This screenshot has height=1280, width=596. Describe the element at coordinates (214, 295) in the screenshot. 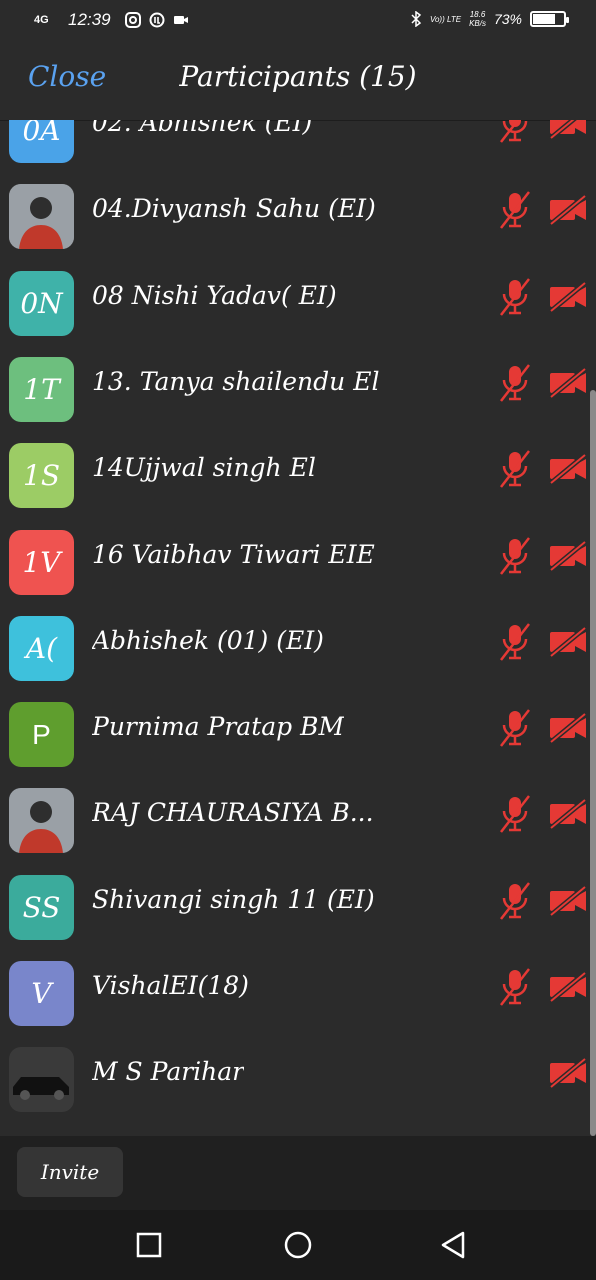

I see `participant-name: 08 Nishi Yadav( EI)` at that location.